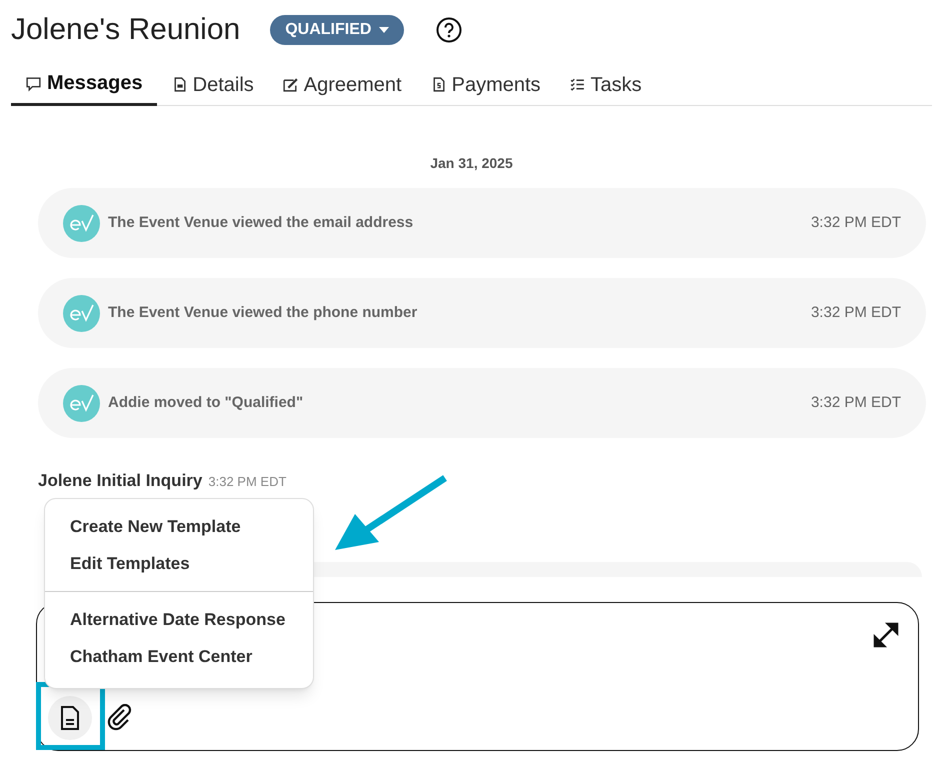 This screenshot has height=757, width=943. I want to click on menu-item: Edit Templates, so click(179, 563).